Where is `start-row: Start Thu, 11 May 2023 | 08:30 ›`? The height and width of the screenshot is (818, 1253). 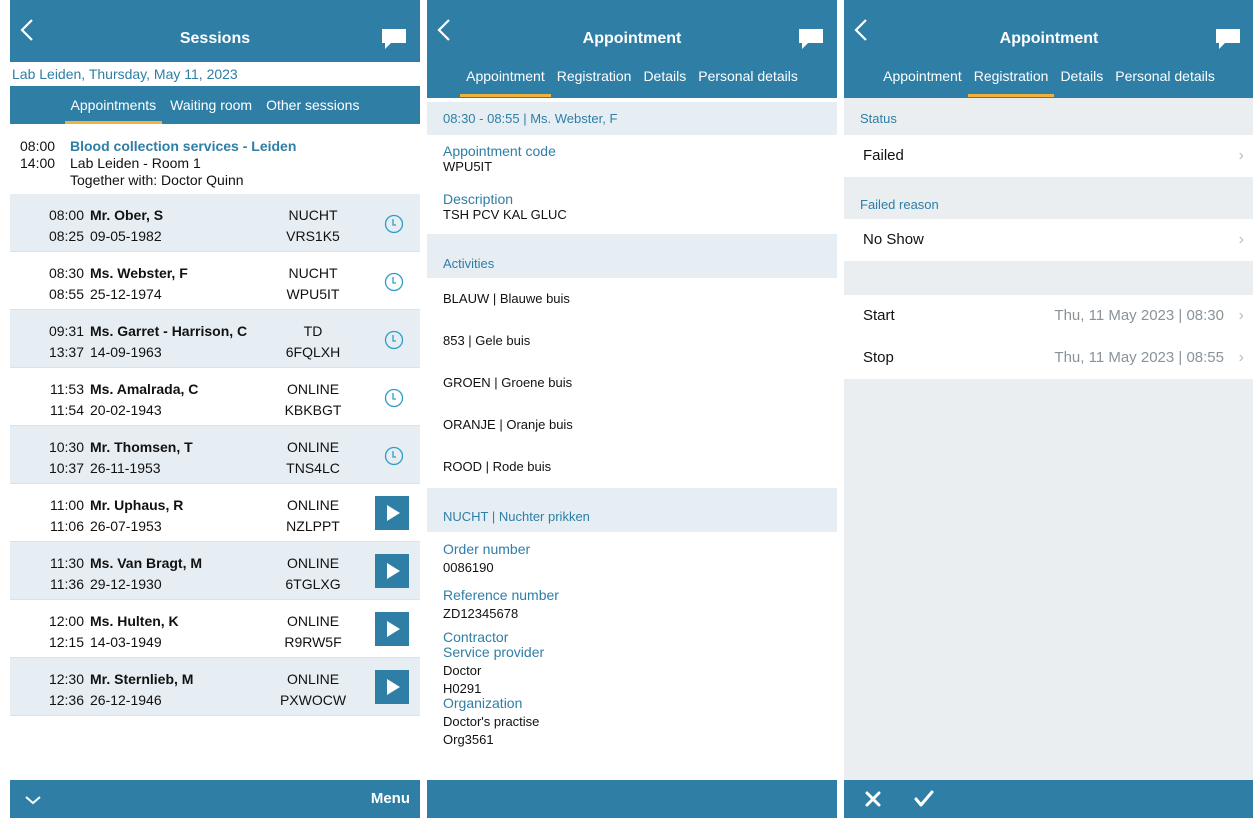 start-row: Start Thu, 11 May 2023 | 08:30 › is located at coordinates (1048, 316).